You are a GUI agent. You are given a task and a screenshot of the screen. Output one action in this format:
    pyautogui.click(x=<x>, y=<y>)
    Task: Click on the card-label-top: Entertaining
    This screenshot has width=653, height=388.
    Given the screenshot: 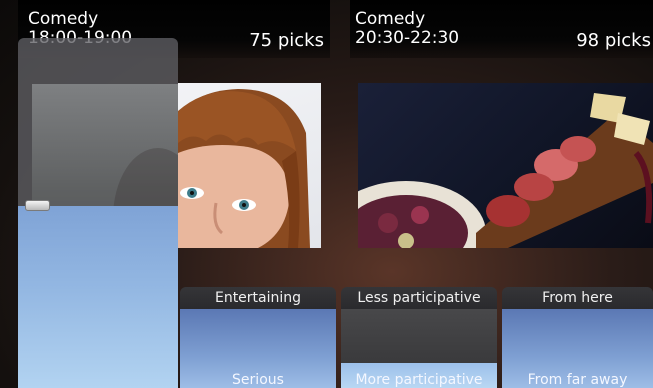 What is the action you would take?
    pyautogui.click(x=258, y=298)
    